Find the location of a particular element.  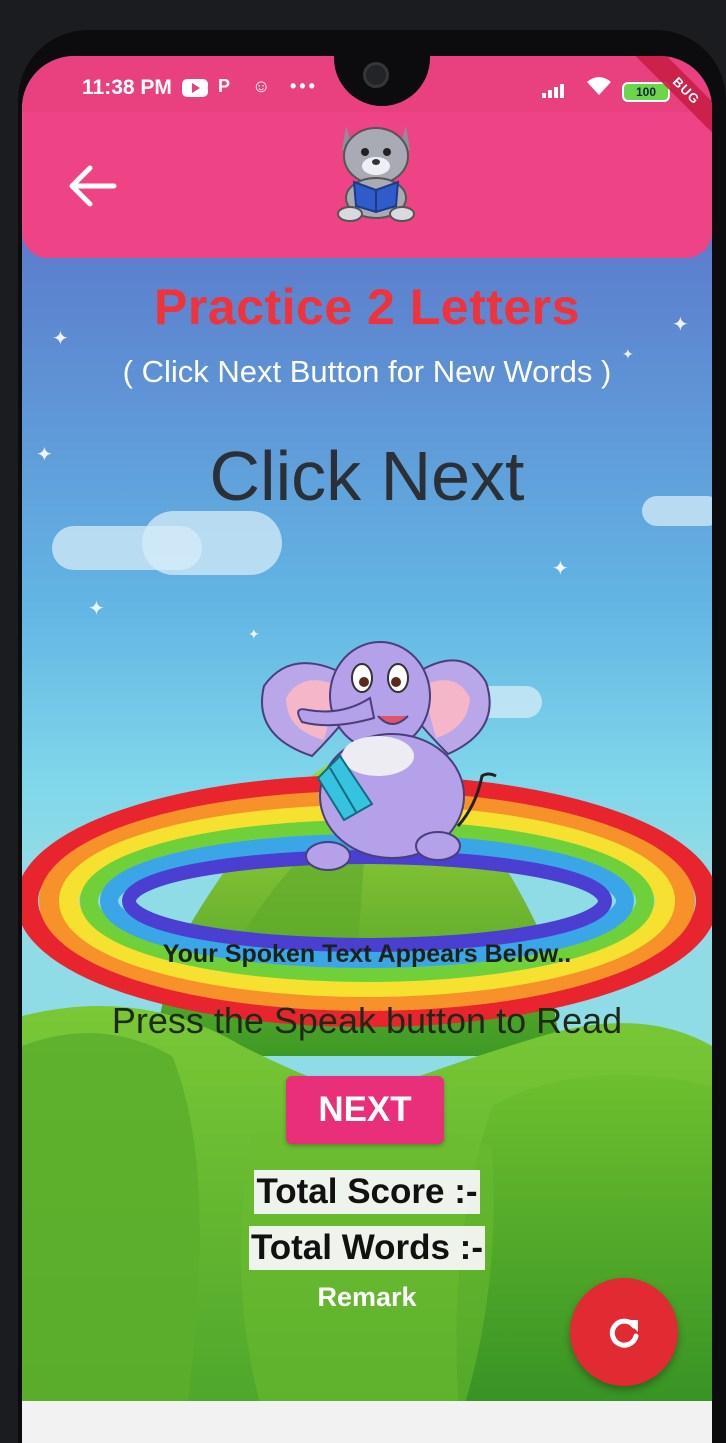

signal-icon is located at coordinates (556, 90).